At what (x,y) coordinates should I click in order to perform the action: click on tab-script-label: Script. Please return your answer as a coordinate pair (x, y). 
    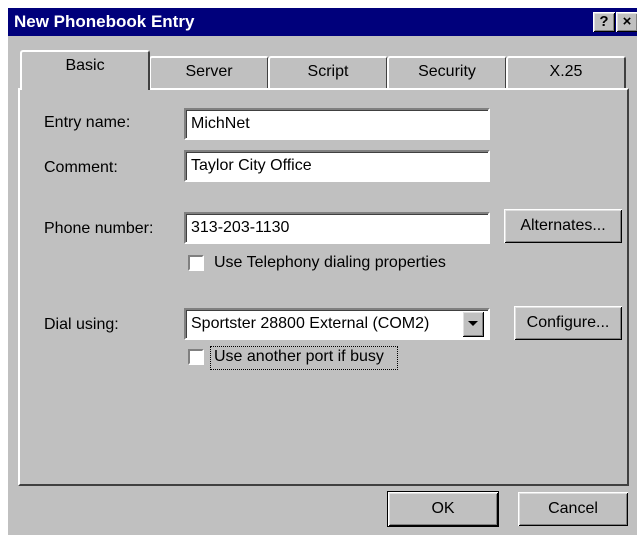
    Looking at the image, I should click on (328, 71).